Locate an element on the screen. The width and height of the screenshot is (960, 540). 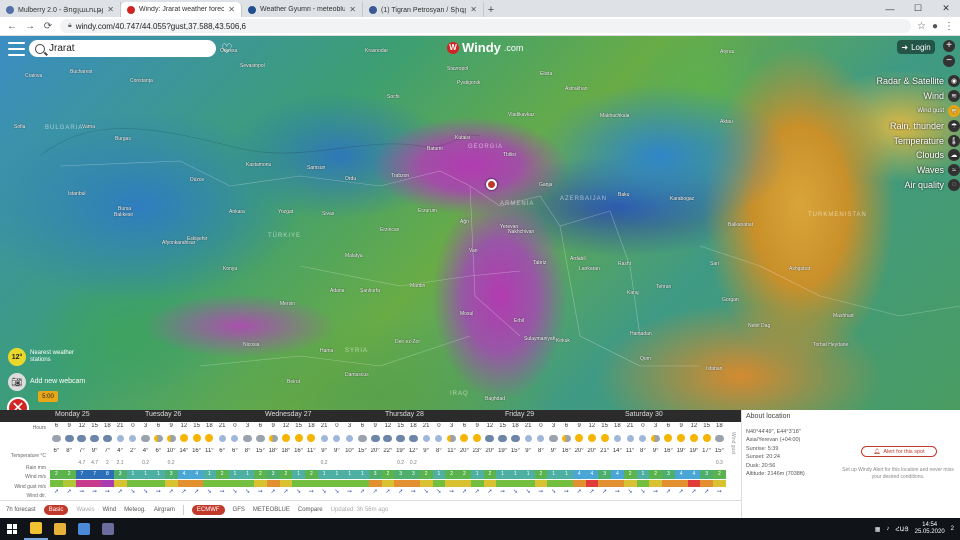
taskbar-app-chrome is located at coordinates (36, 529).